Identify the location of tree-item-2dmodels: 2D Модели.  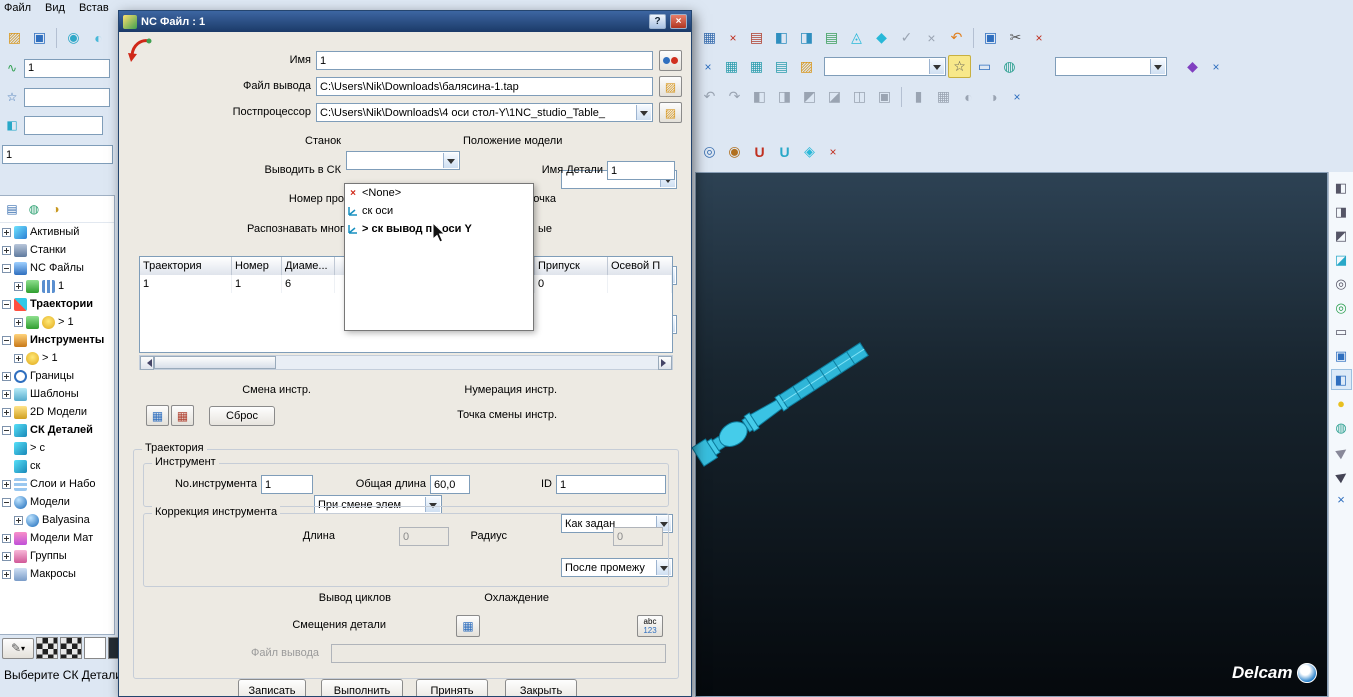
(57, 412).